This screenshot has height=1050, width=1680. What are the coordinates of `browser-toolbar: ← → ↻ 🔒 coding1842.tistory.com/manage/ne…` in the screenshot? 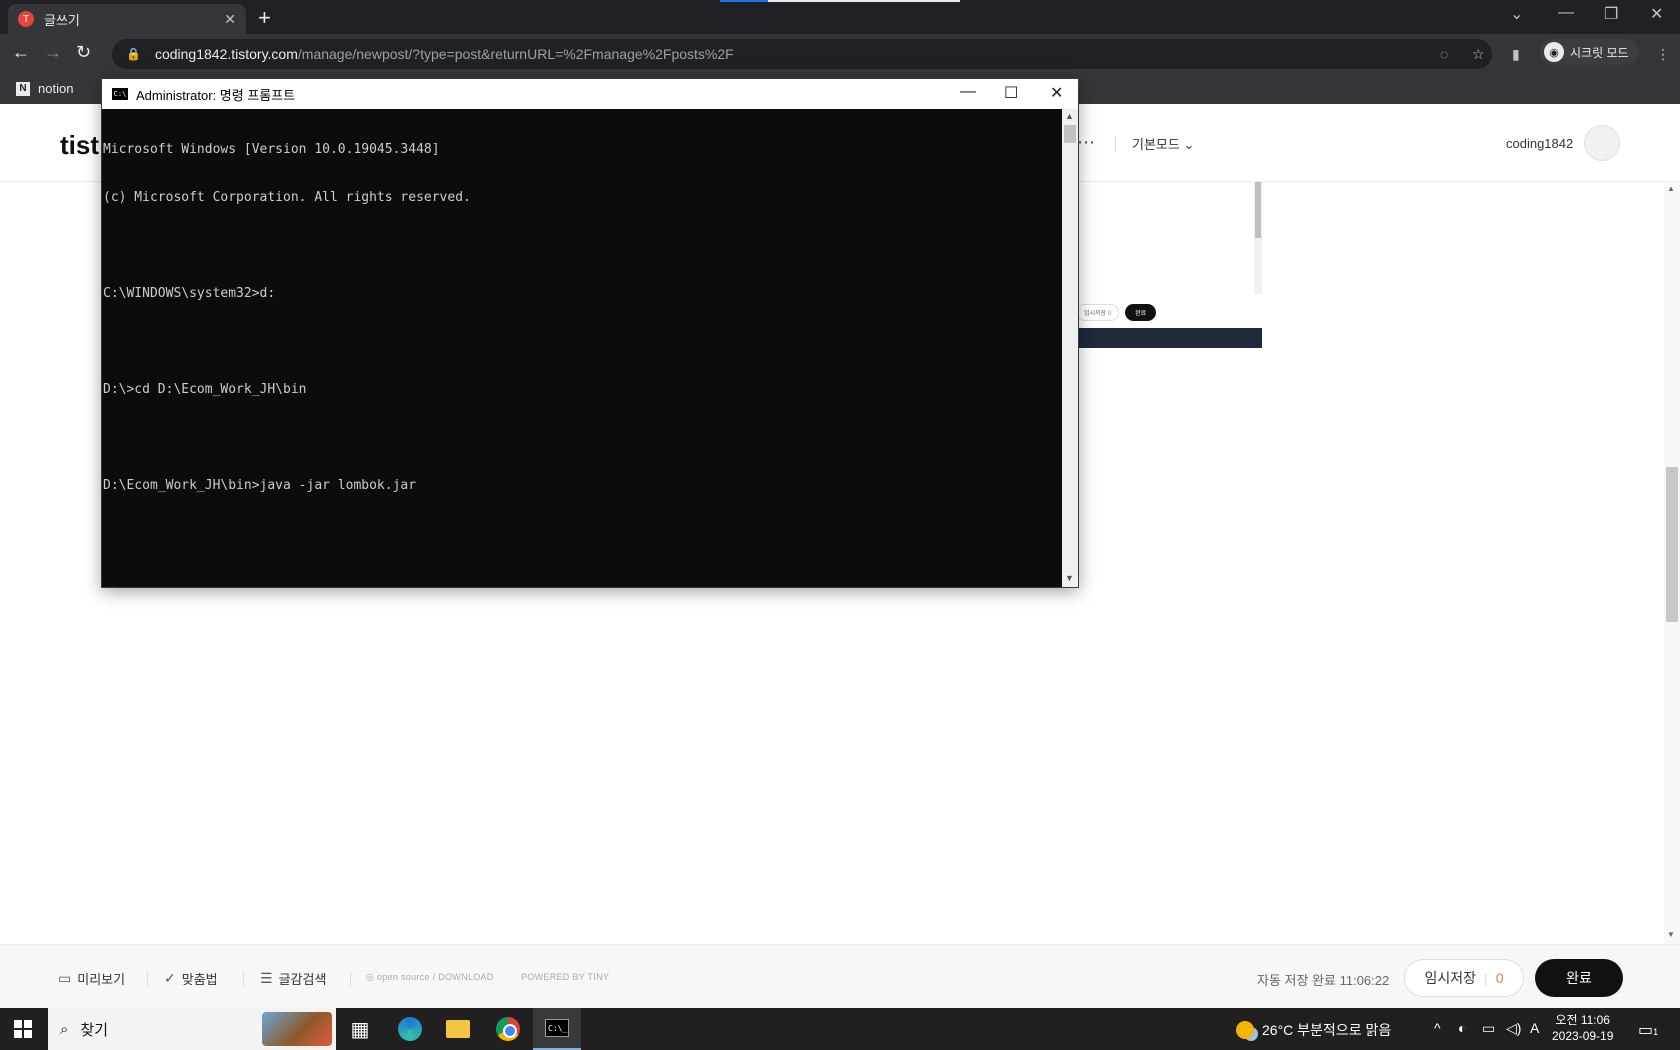 It's located at (840, 54).